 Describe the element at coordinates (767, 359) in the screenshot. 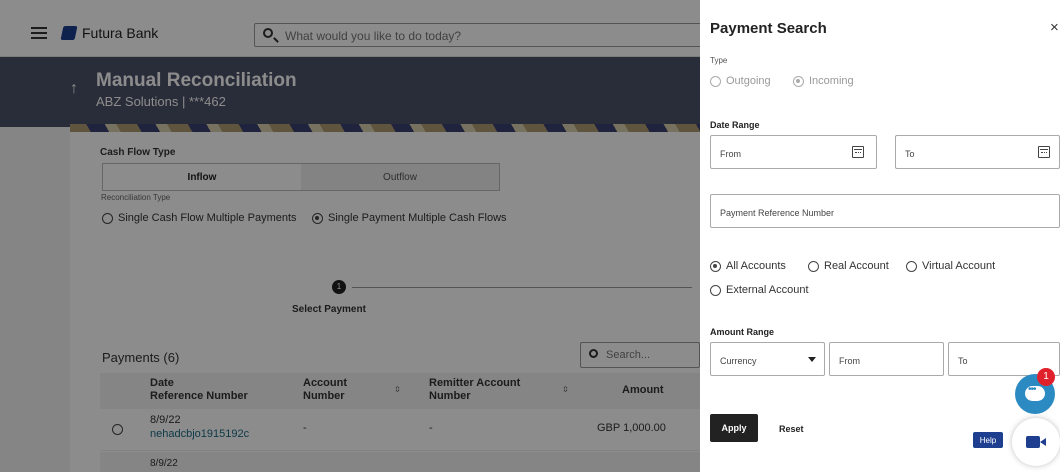

I see `currency-select: Currency` at that location.